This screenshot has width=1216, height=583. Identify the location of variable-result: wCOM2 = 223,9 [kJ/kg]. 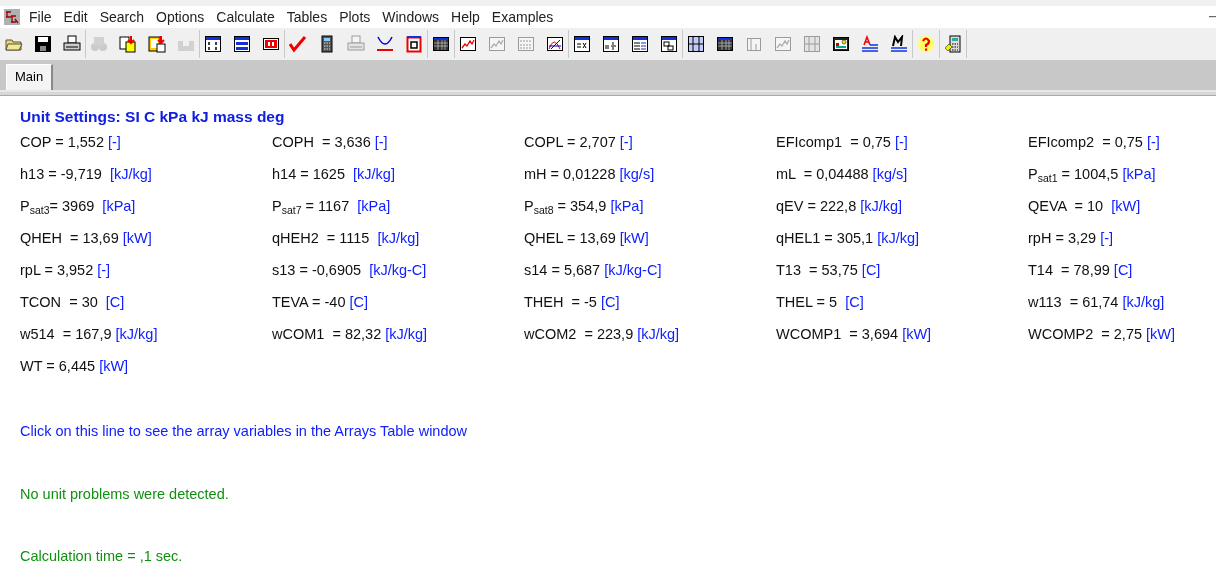
(602, 335).